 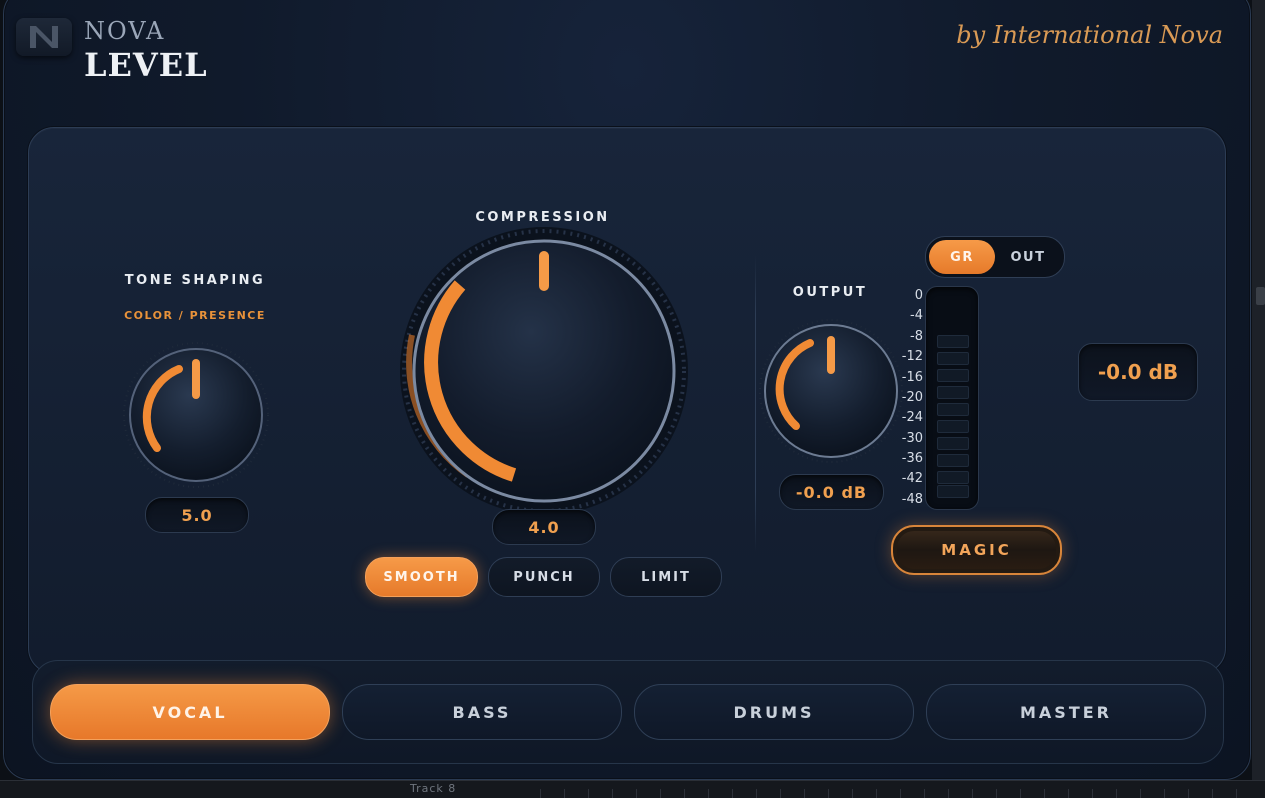 What do you see at coordinates (482, 712) in the screenshot?
I see `preset-bass-button: BASS` at bounding box center [482, 712].